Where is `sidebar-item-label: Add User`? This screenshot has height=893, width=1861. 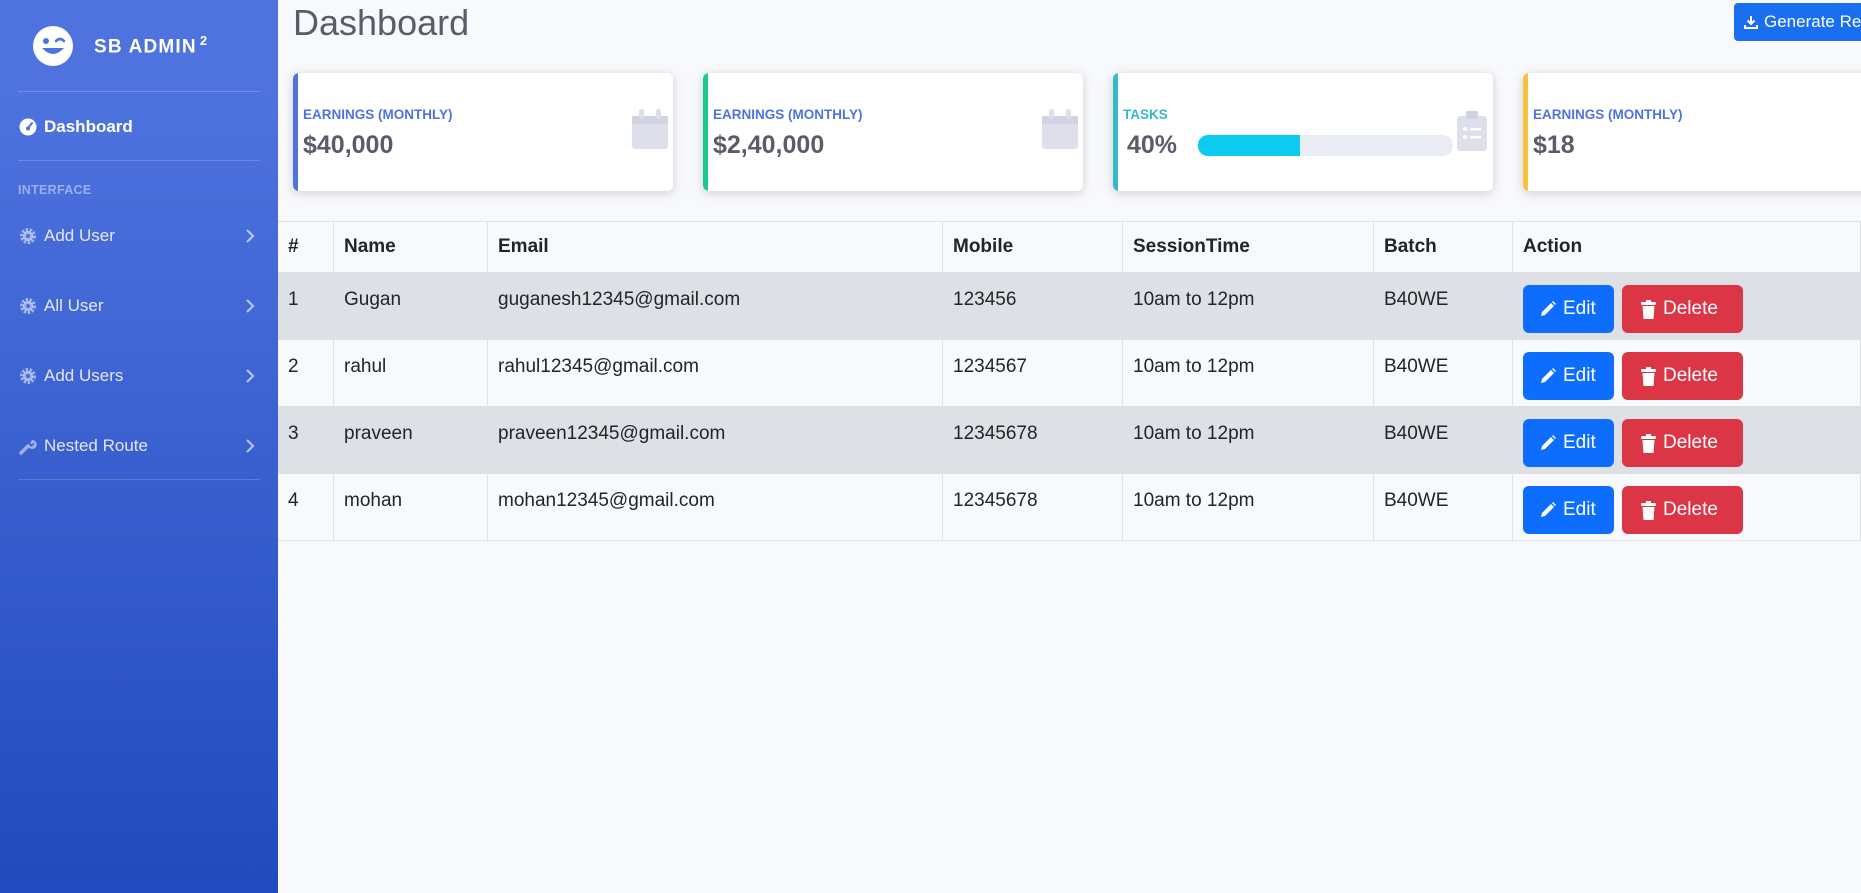 sidebar-item-label: Add User is located at coordinates (79, 235).